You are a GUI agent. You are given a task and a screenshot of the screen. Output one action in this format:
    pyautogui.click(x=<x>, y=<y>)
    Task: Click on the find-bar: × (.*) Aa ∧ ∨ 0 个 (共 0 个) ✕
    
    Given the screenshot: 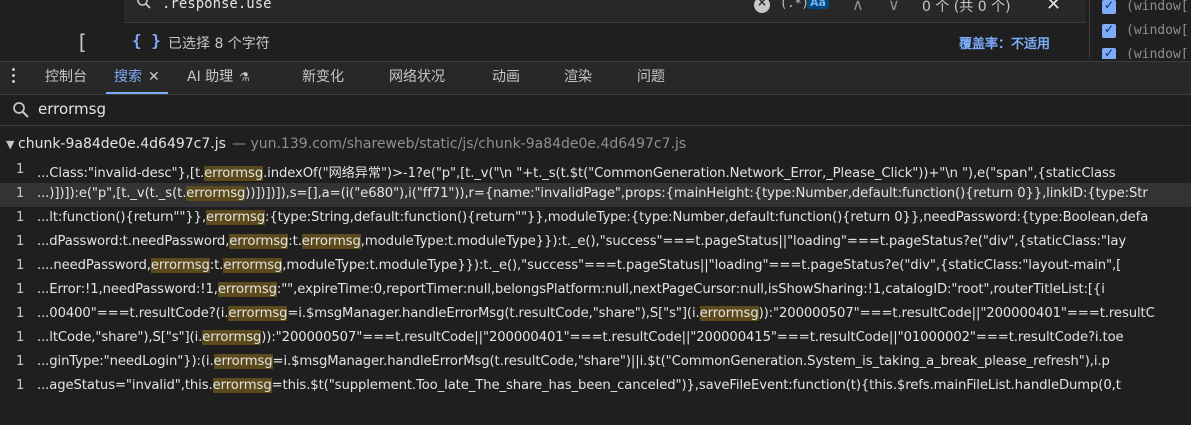 What is the action you would take?
    pyautogui.click(x=605, y=11)
    